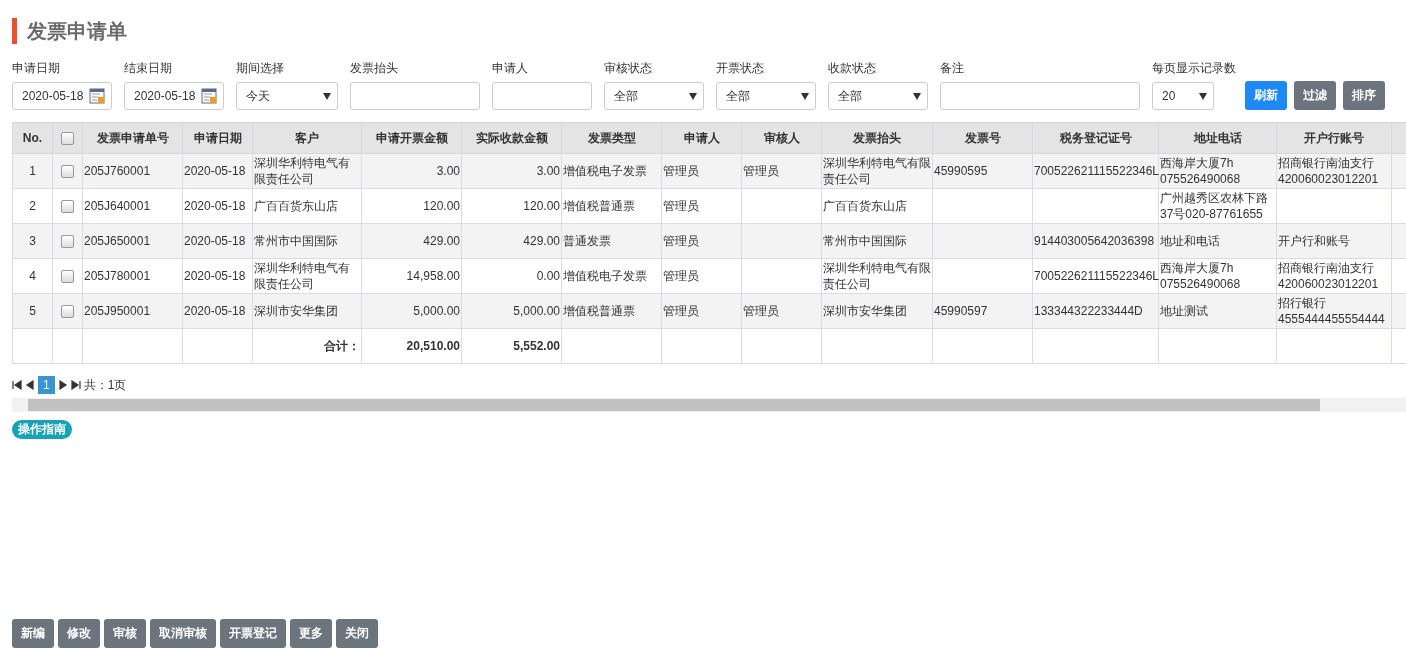 The height and width of the screenshot is (655, 1406). What do you see at coordinates (411, 138) in the screenshot?
I see `column-header: 申请开票金额` at bounding box center [411, 138].